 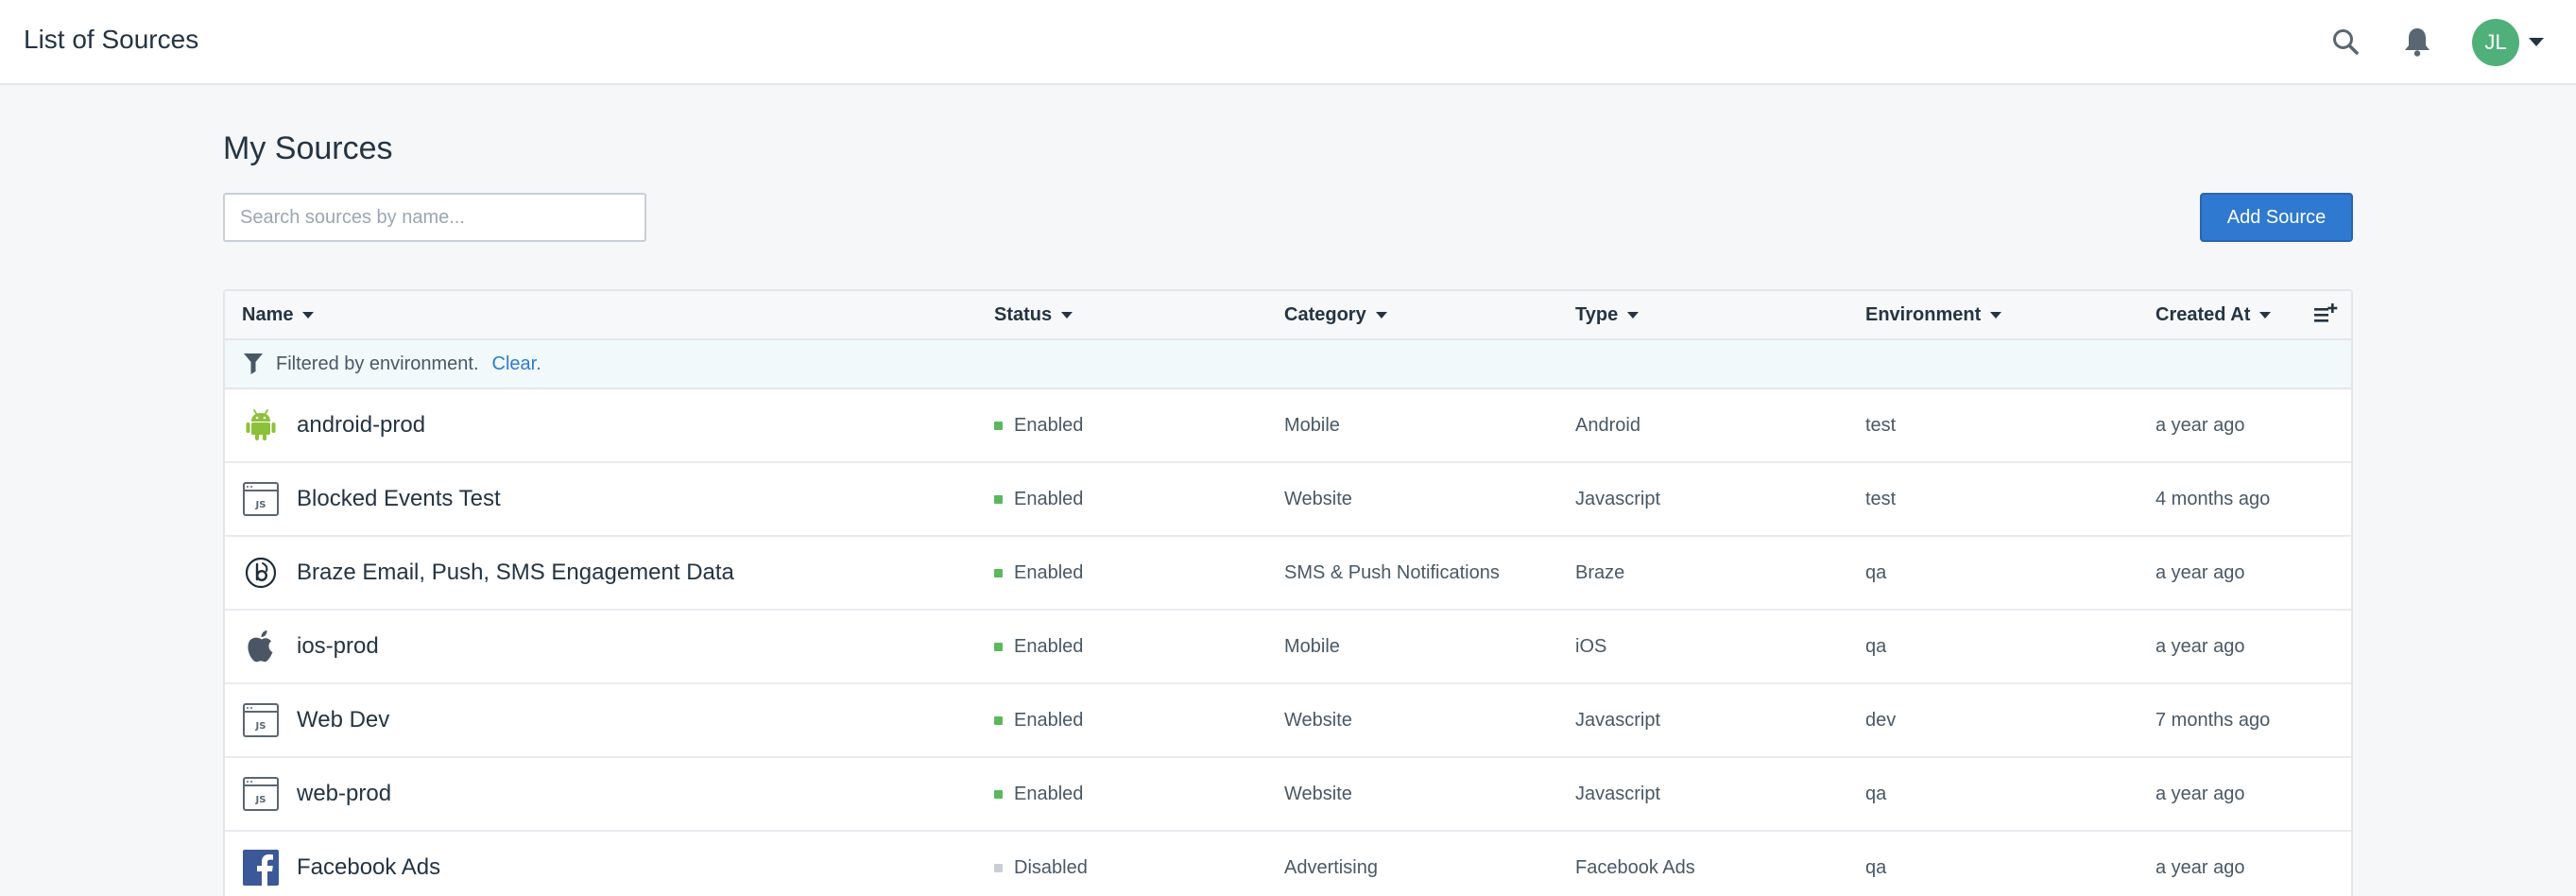 What do you see at coordinates (344, 794) in the screenshot?
I see `source-name: web-prod` at bounding box center [344, 794].